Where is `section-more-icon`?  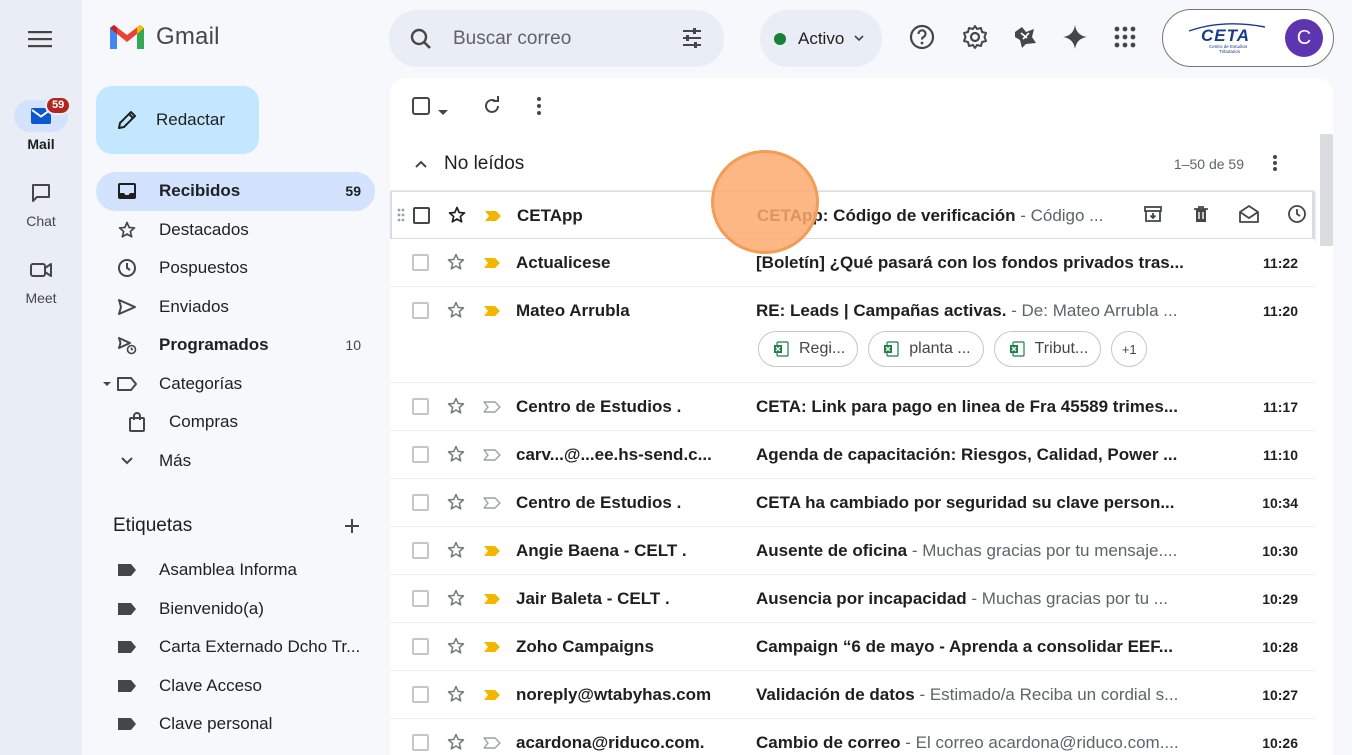
section-more-icon is located at coordinates (1275, 163).